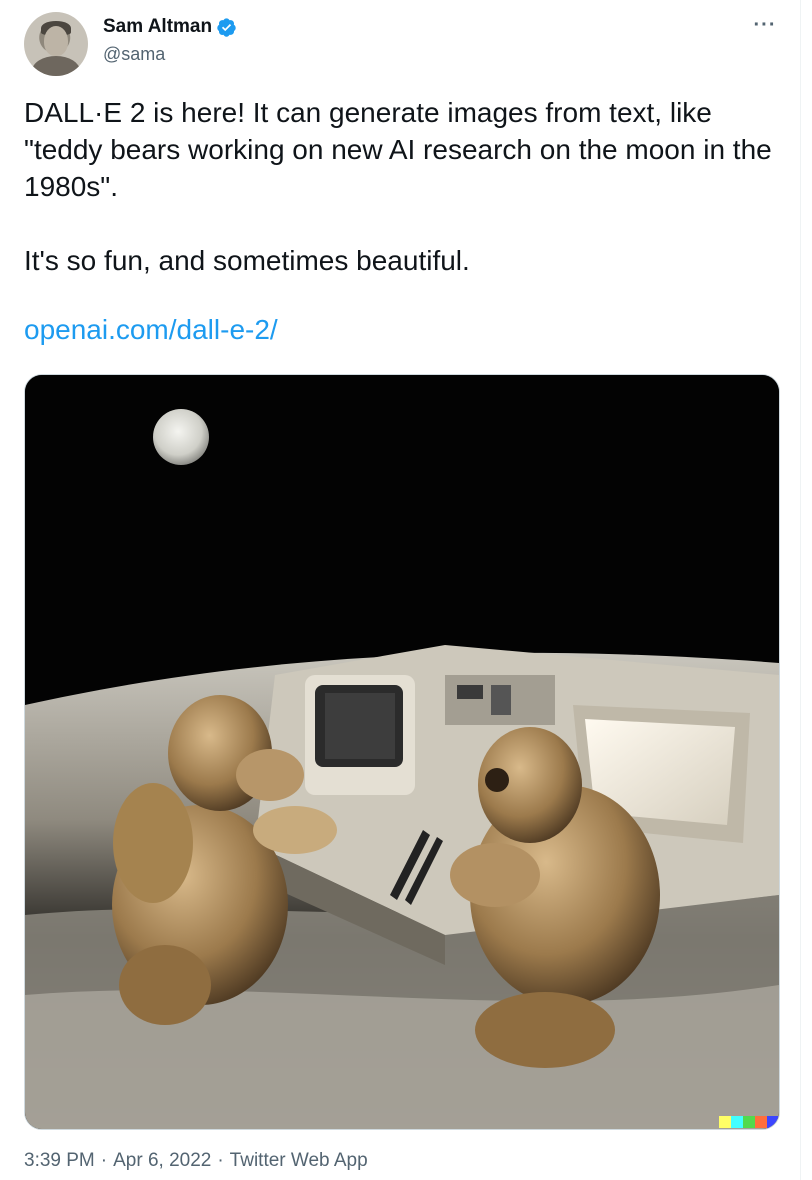 Image resolution: width=812 pixels, height=1180 pixels. I want to click on author-handle: @sama, so click(134, 54).